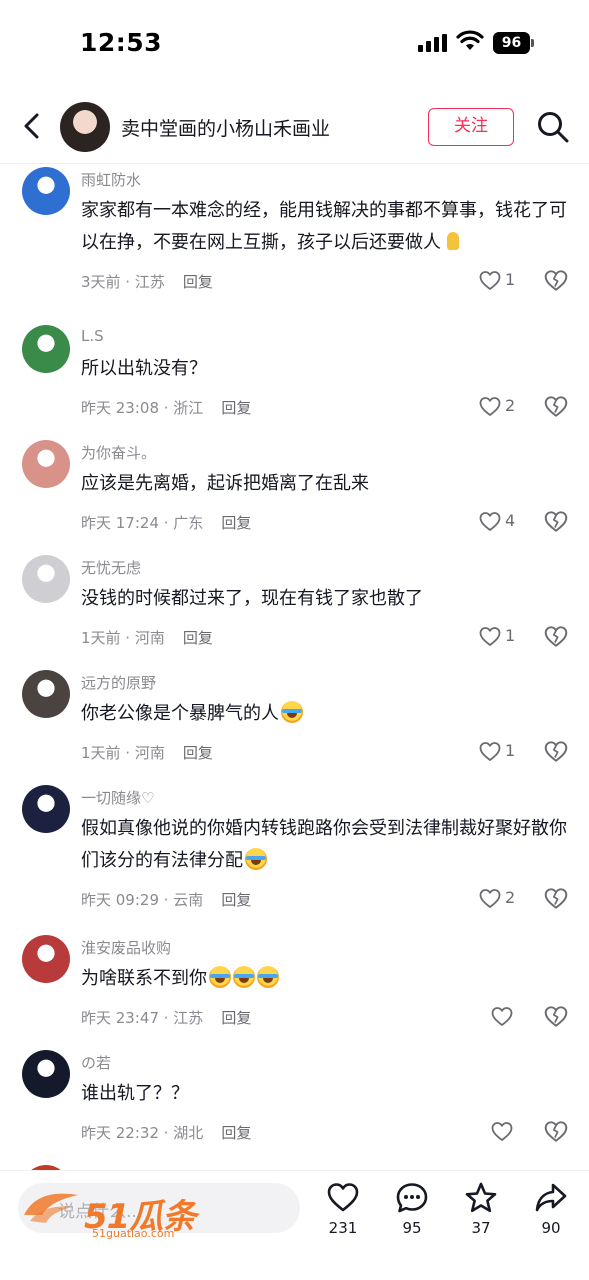  Describe the element at coordinates (326, 1094) in the screenshot. I see `comment-text: 谁出轨了？？` at that location.